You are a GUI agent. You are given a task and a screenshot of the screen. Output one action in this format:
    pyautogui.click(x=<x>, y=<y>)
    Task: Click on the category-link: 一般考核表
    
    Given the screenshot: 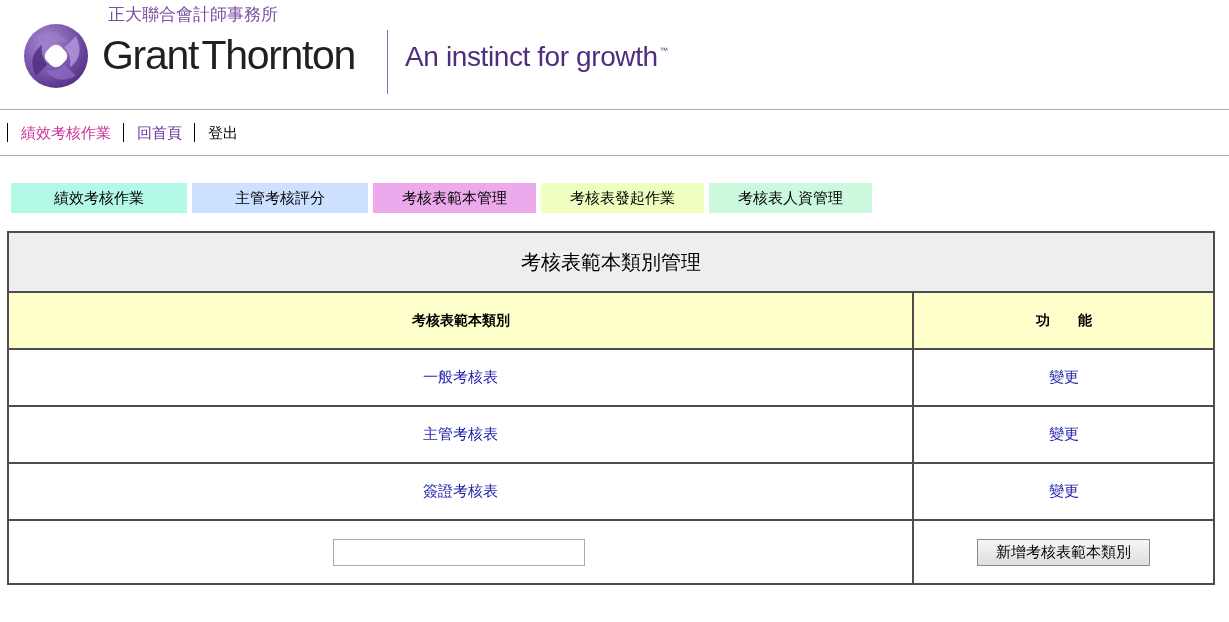 What is the action you would take?
    pyautogui.click(x=460, y=376)
    